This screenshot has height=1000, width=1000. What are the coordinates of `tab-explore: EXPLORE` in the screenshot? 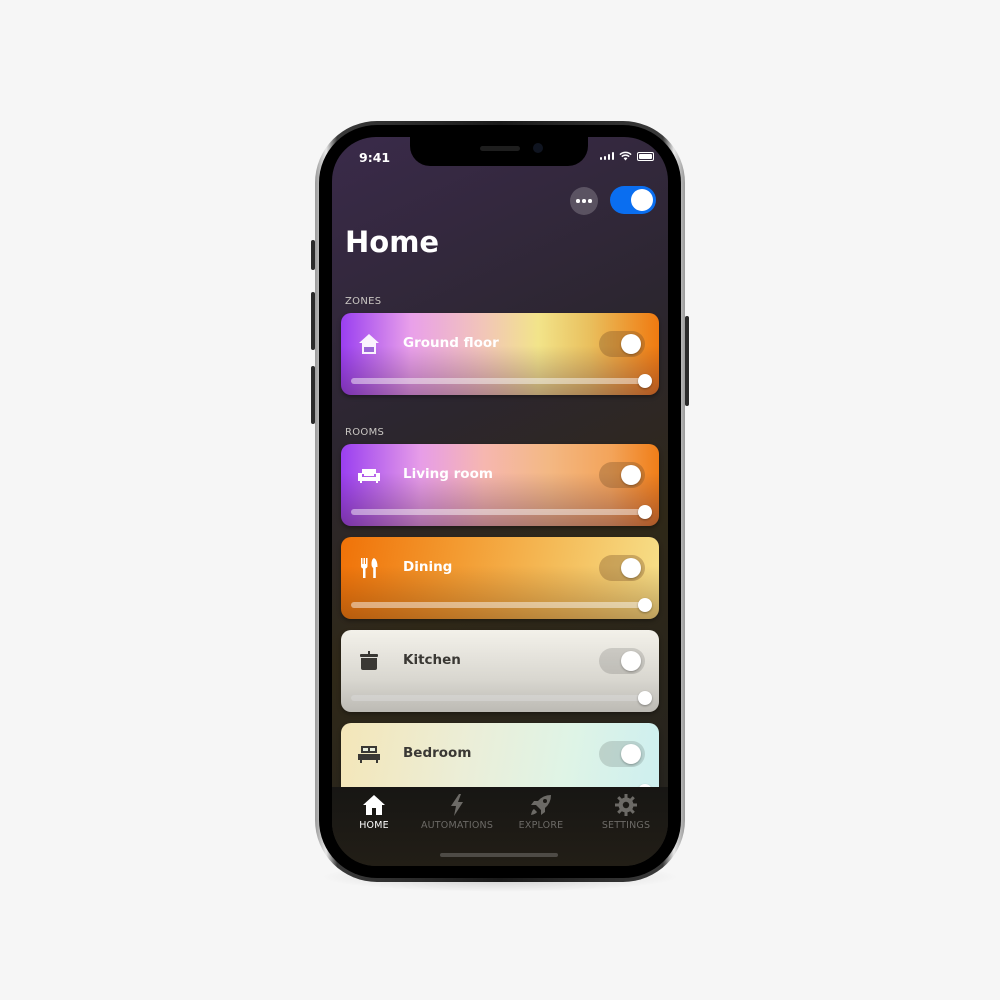 It's located at (541, 812).